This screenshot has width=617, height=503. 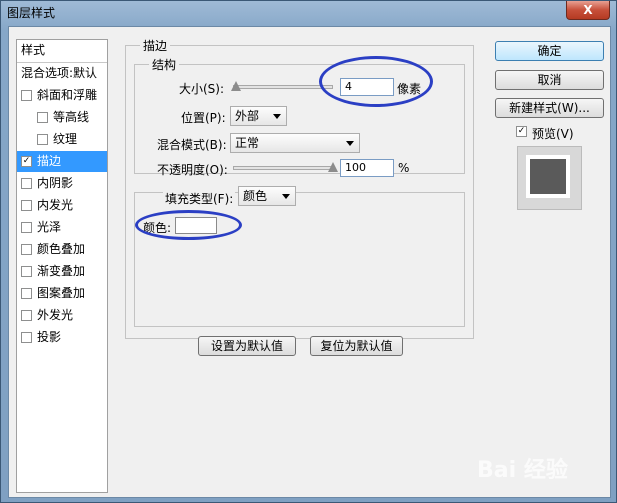 What do you see at coordinates (247, 346) in the screenshot?
I see `make-default-button: 设置为默认值` at bounding box center [247, 346].